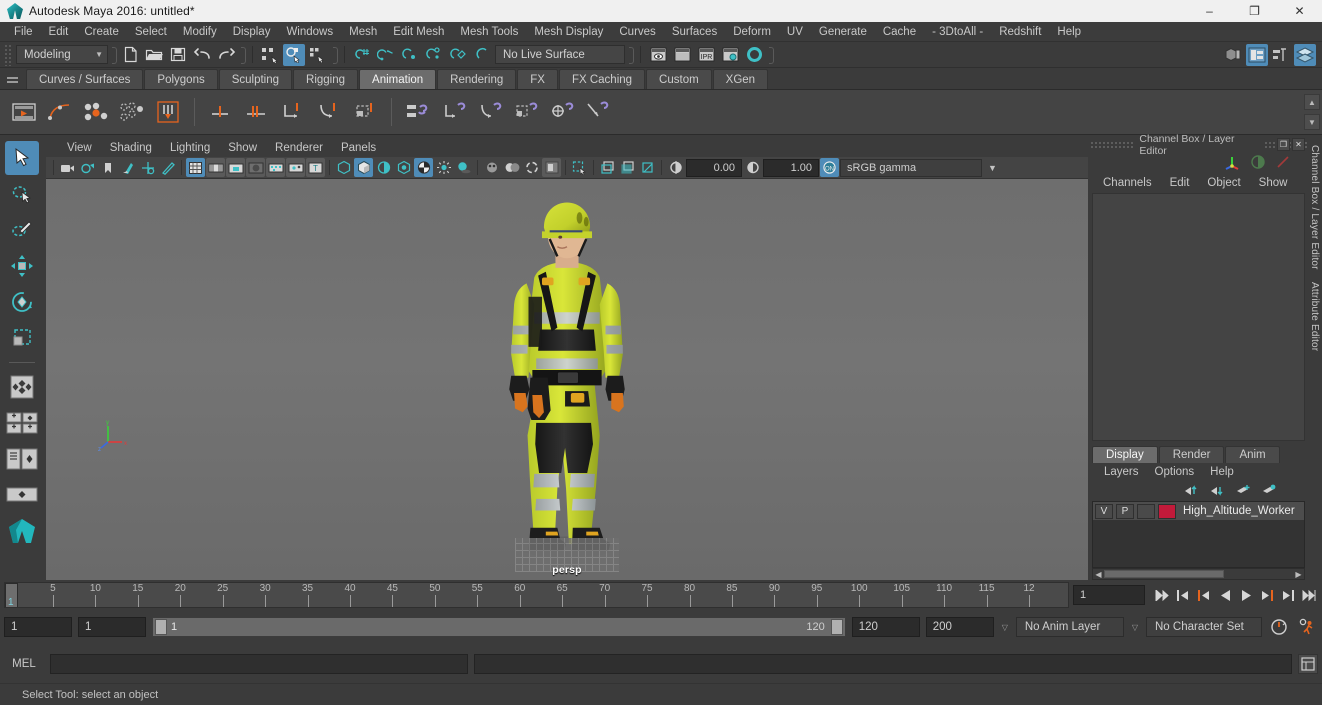 This screenshot has height=705, width=1322. Describe the element at coordinates (1314, 316) in the screenshot. I see `vtab-attribute-editor: Attribute Editor` at that location.